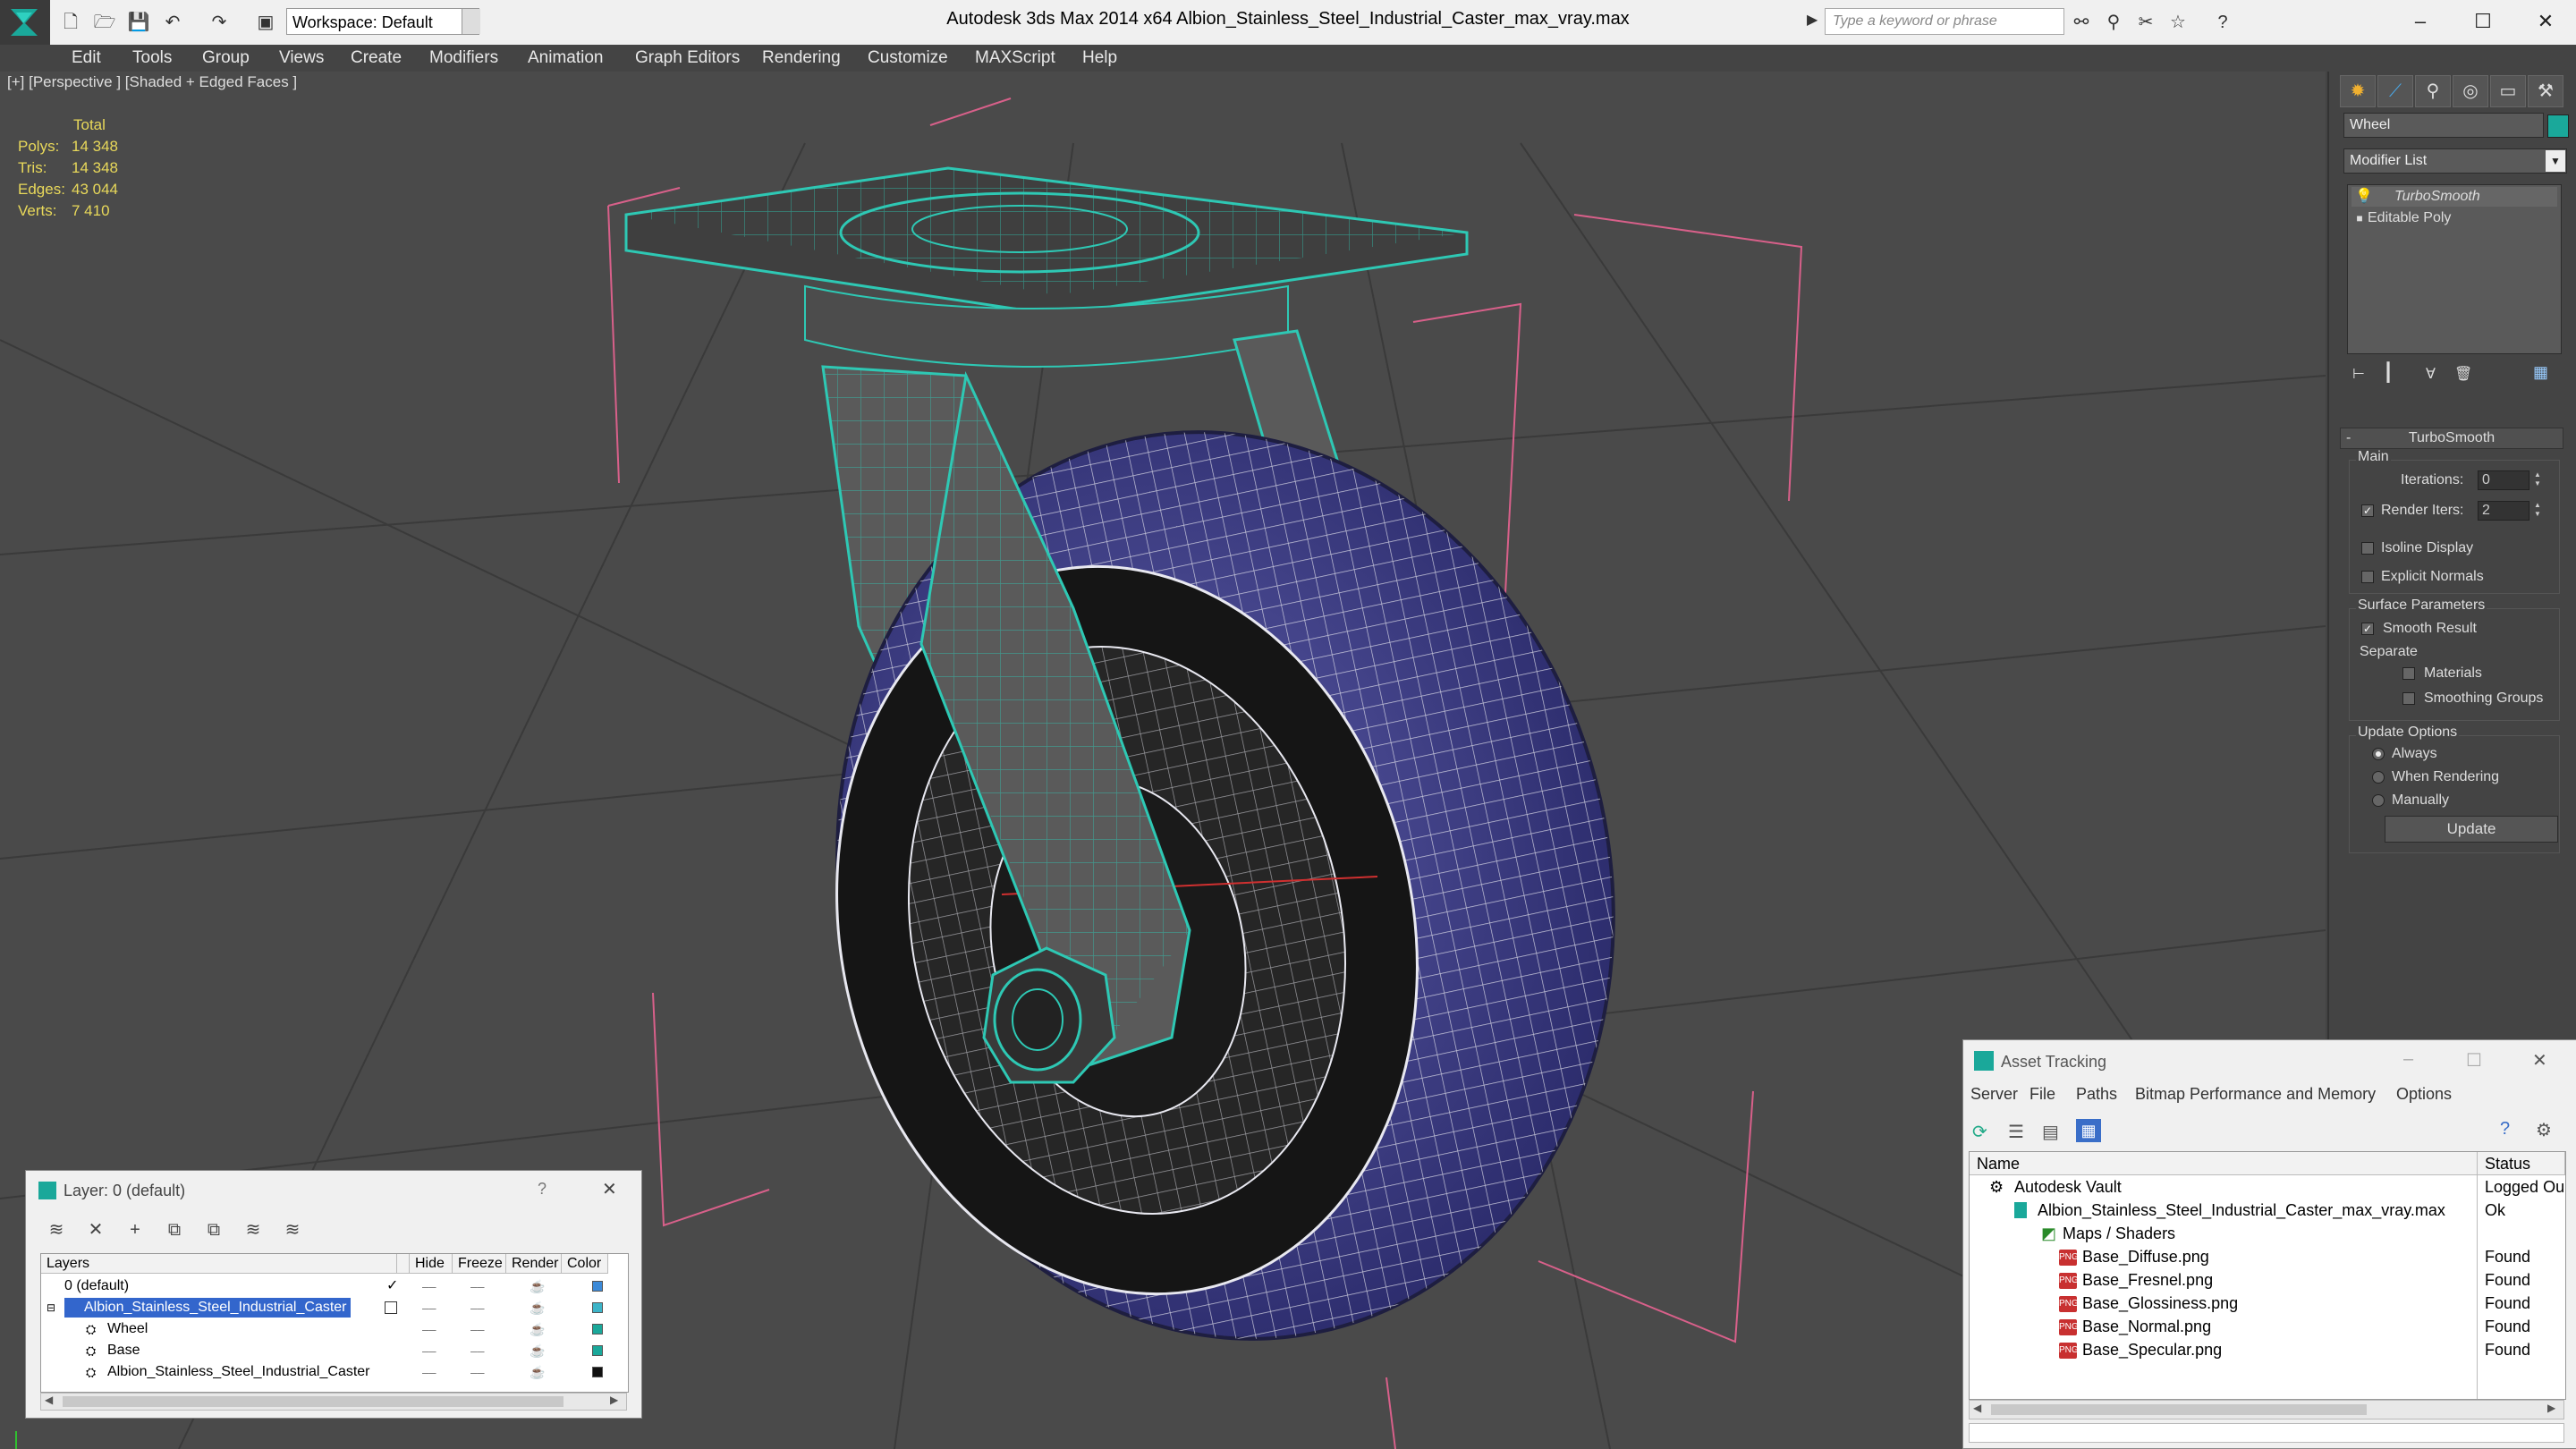 This screenshot has width=2576, height=1449. Describe the element at coordinates (135, 1229) in the screenshot. I see `add-layer-icon: +` at that location.